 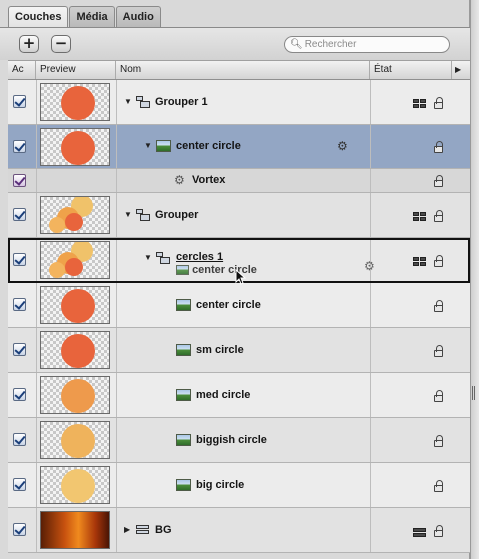 I want to click on layer-row: ▼ center circle ⚙, so click(x=239, y=147).